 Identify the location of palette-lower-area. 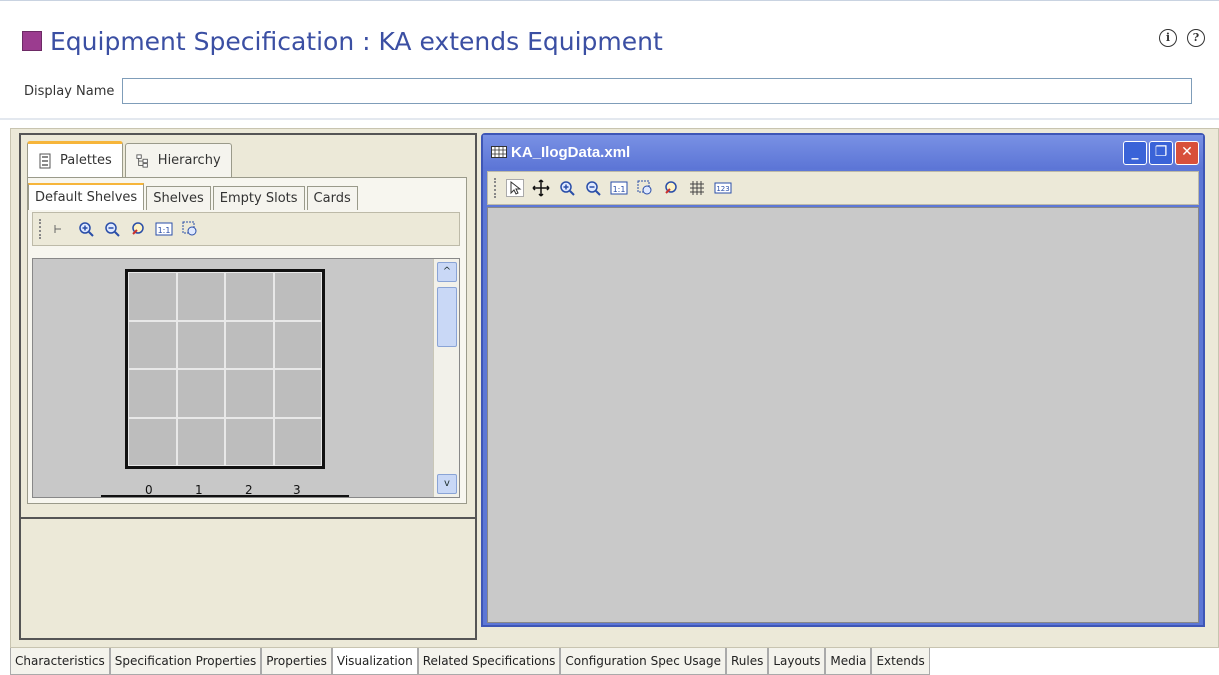
(248, 577).